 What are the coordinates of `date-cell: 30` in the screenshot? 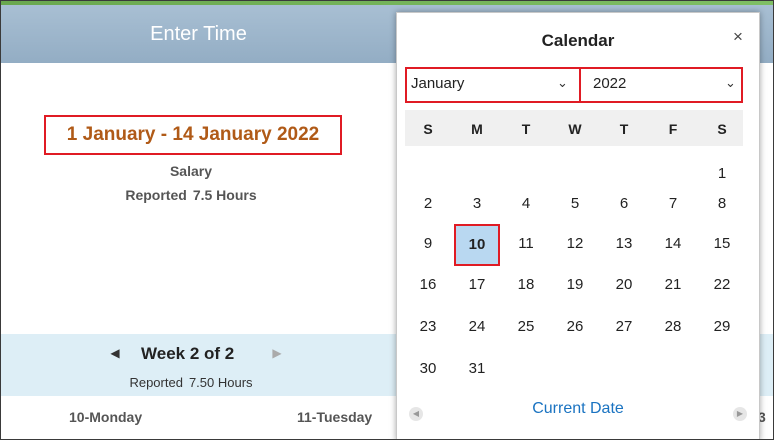 It's located at (428, 369).